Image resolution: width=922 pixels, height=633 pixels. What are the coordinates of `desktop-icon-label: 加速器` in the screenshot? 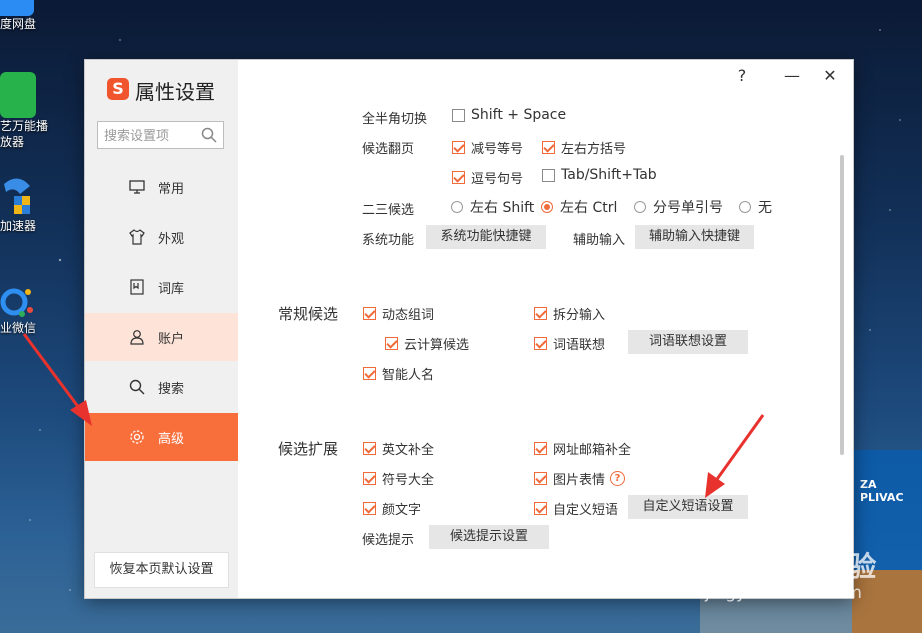 It's located at (18, 226).